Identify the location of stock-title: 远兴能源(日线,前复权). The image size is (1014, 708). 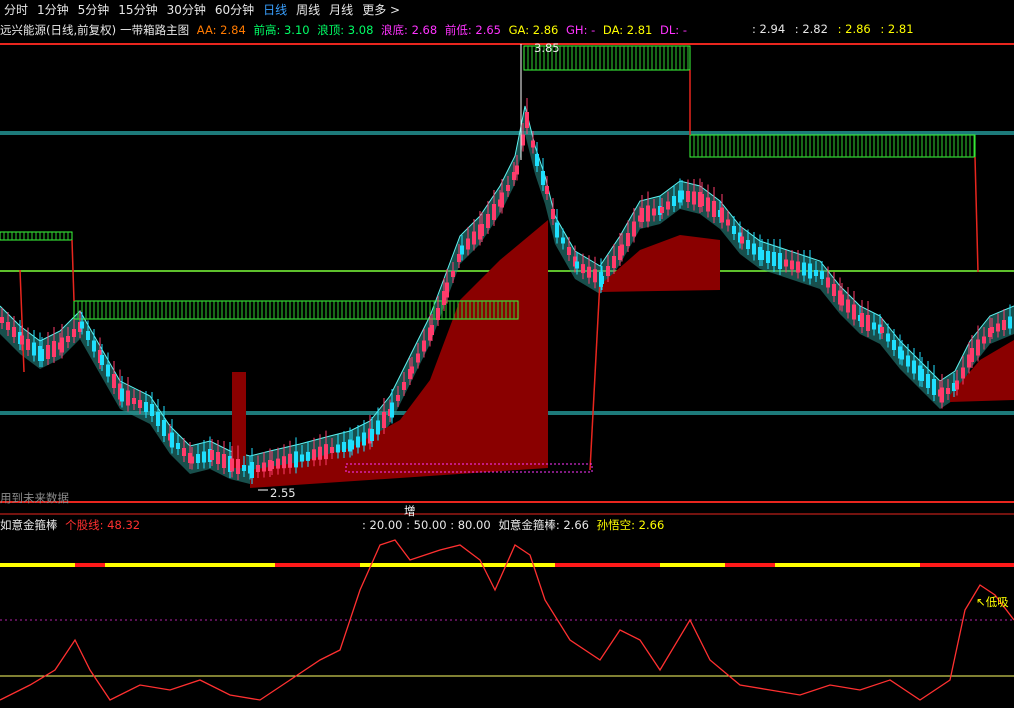
(58, 30).